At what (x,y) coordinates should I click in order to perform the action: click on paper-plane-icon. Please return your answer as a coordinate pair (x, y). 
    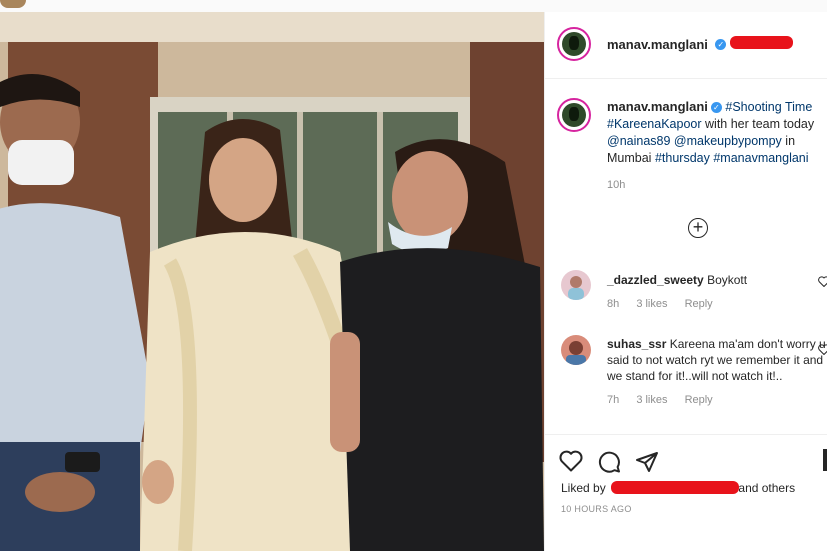
    Looking at the image, I should click on (647, 464).